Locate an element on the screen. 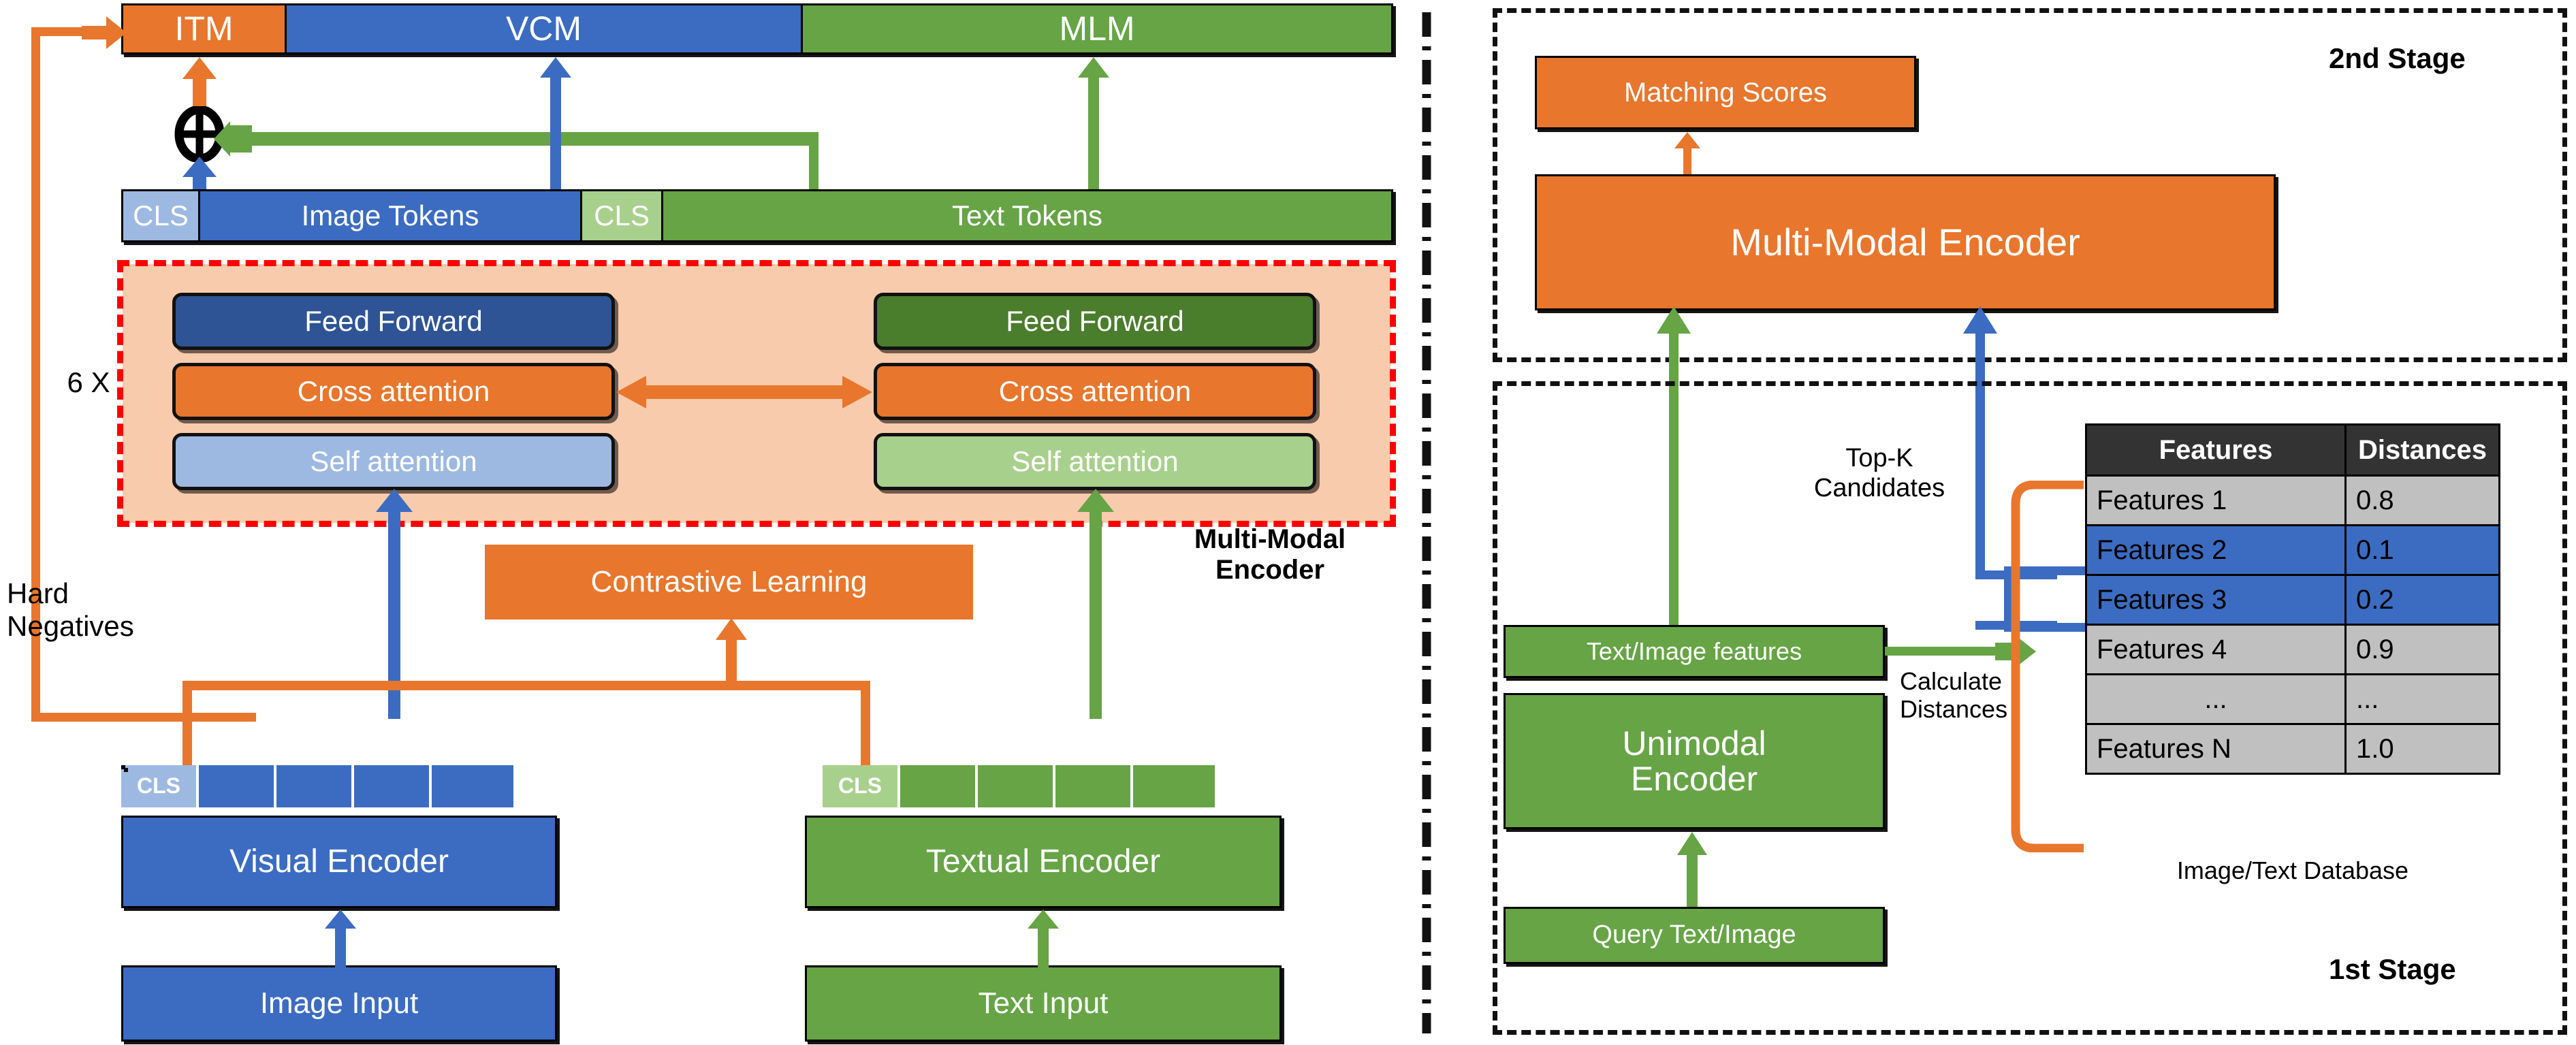 This screenshot has height=1045, width=2576. table-cell-feature: Features N is located at coordinates (2216, 749).